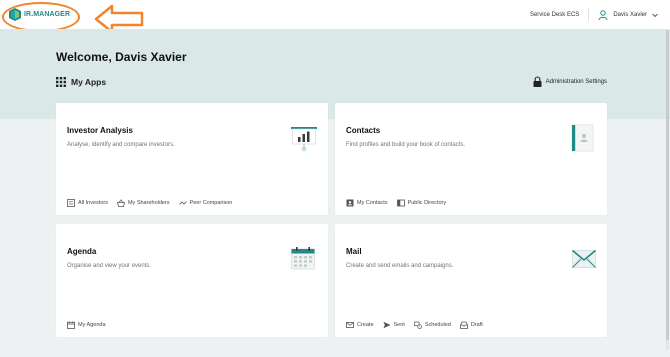  What do you see at coordinates (304, 139) in the screenshot?
I see `presentation-chart-icon` at bounding box center [304, 139].